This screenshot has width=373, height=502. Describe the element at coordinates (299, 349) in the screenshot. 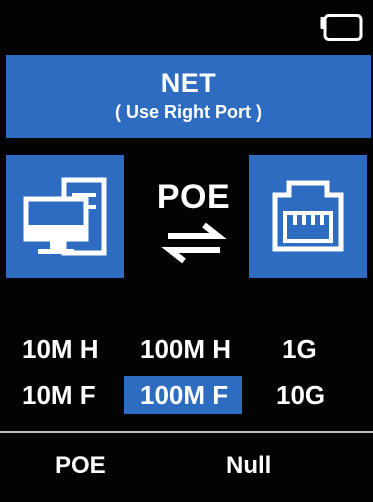

I see `speed-option-1g: 1G` at that location.